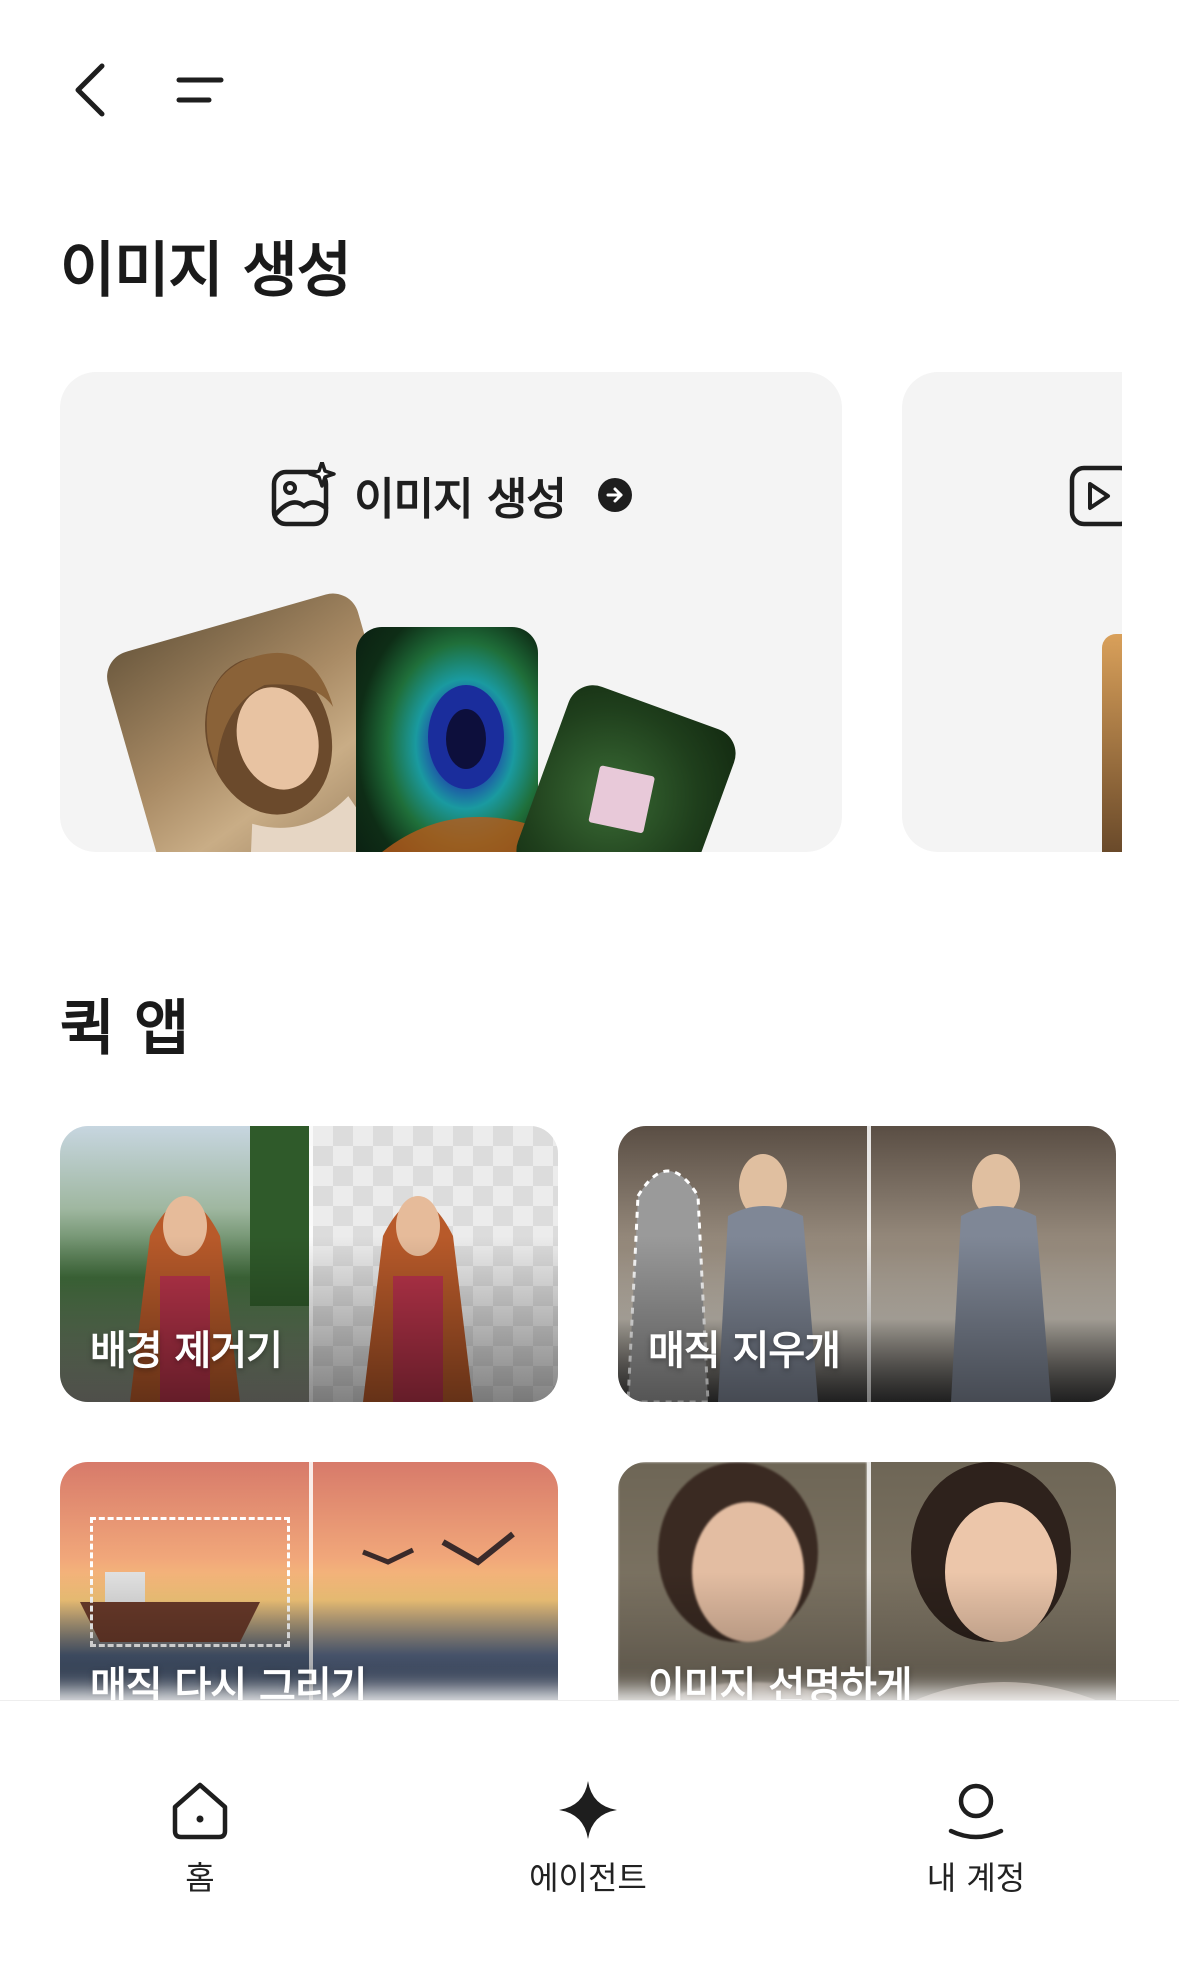 This screenshot has height=1966, width=1179. Describe the element at coordinates (460, 499) in the screenshot. I see `image-generation-card-label: 이미지 생성` at that location.